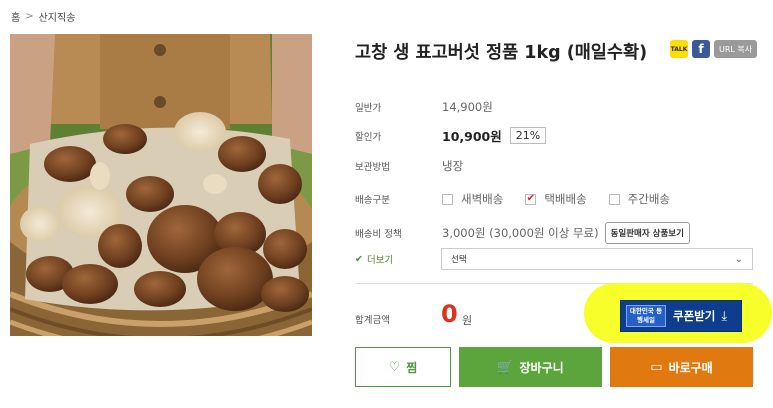 This screenshot has height=408, width=773. I want to click on discount-badge: 21%, so click(528, 135).